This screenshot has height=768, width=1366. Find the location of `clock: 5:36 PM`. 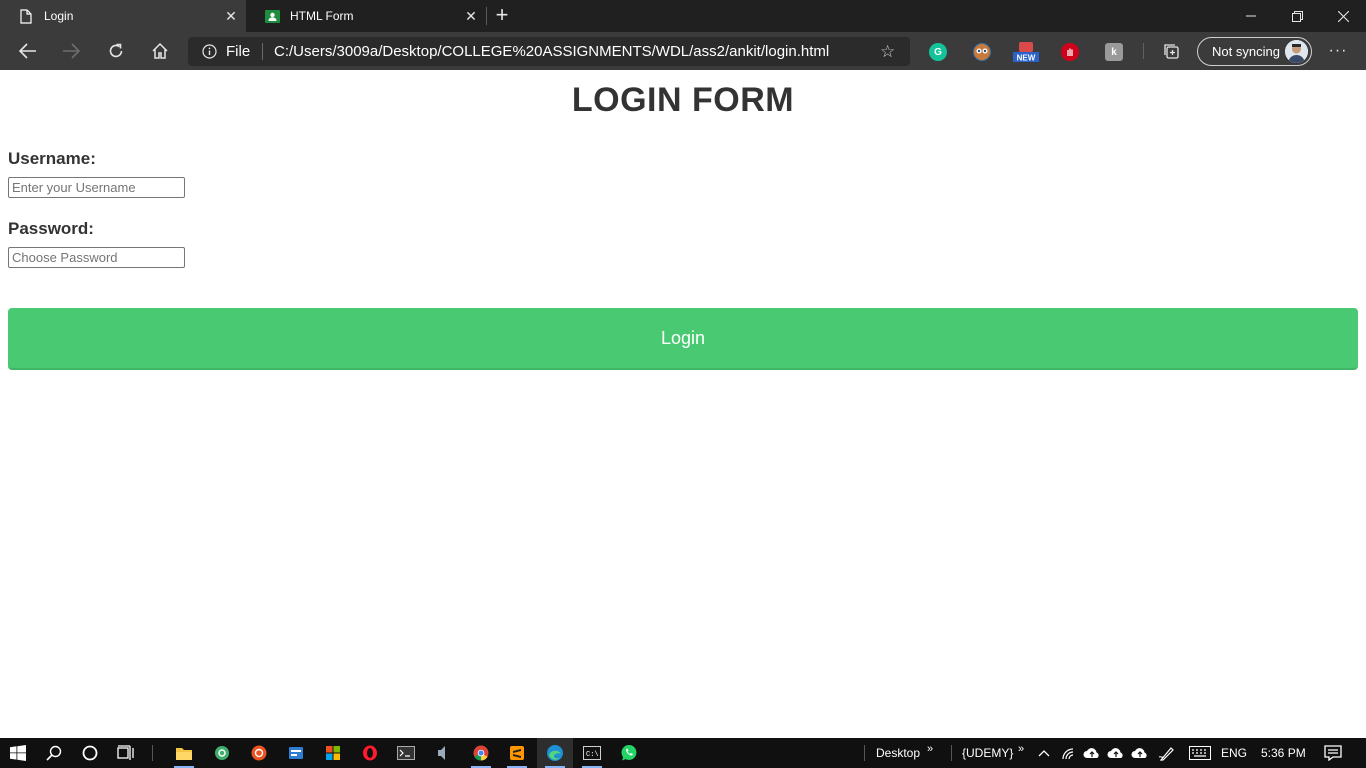

clock: 5:36 PM is located at coordinates (1283, 753).